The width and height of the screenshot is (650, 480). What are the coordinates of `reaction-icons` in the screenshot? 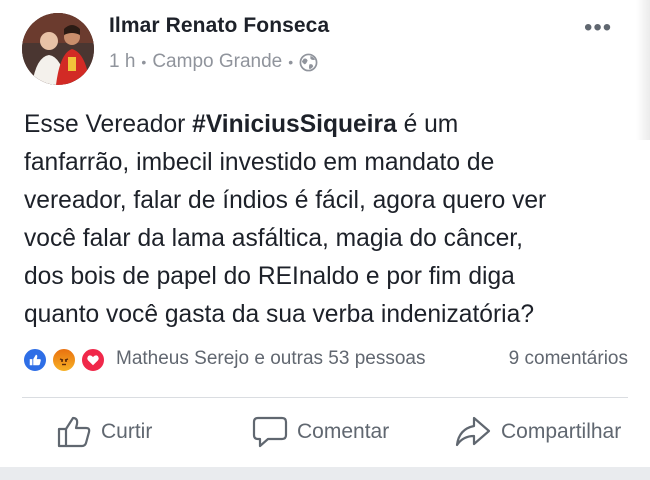 It's located at (66, 360).